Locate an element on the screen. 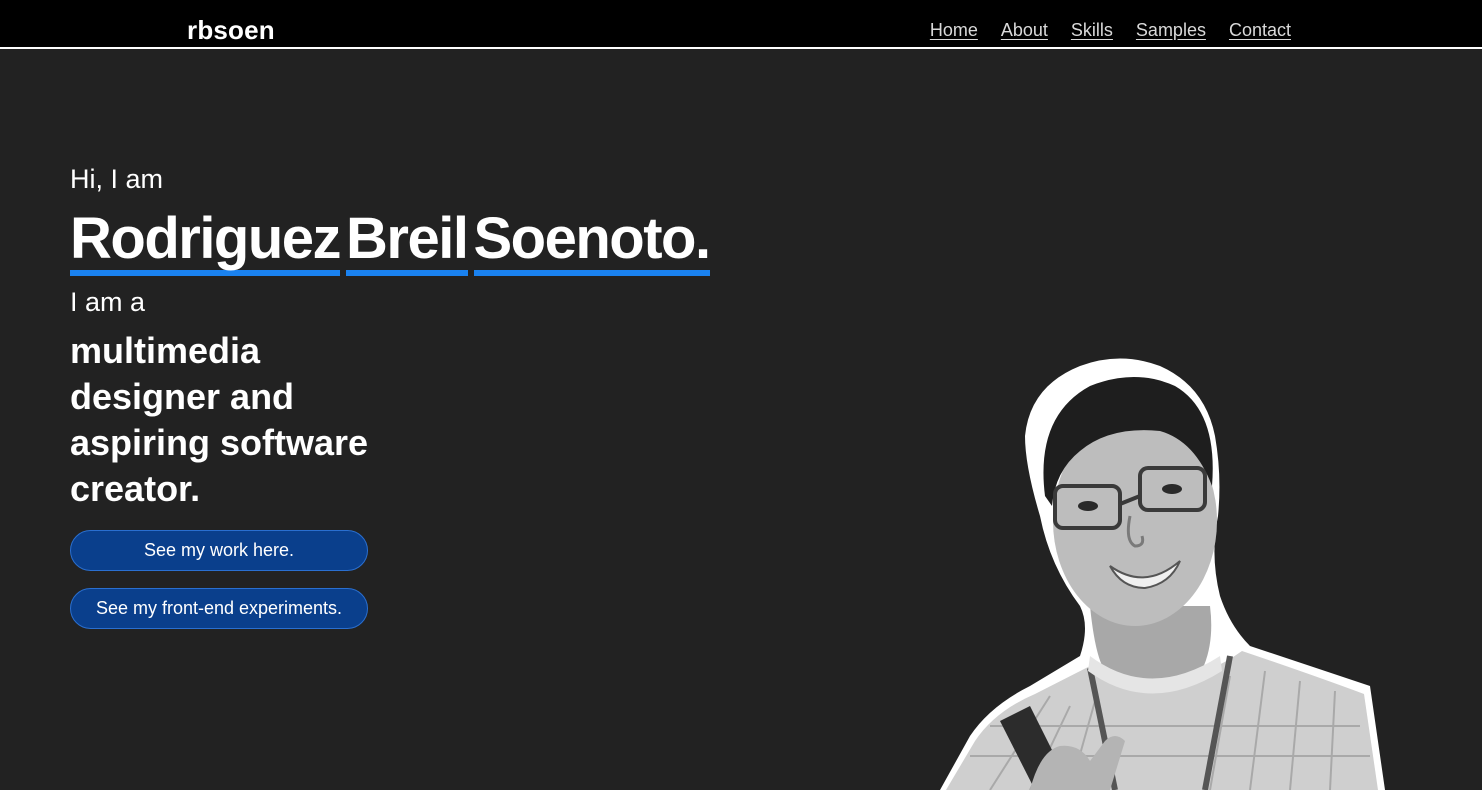 The width and height of the screenshot is (1482, 790). nav-link-home: Home is located at coordinates (954, 30).